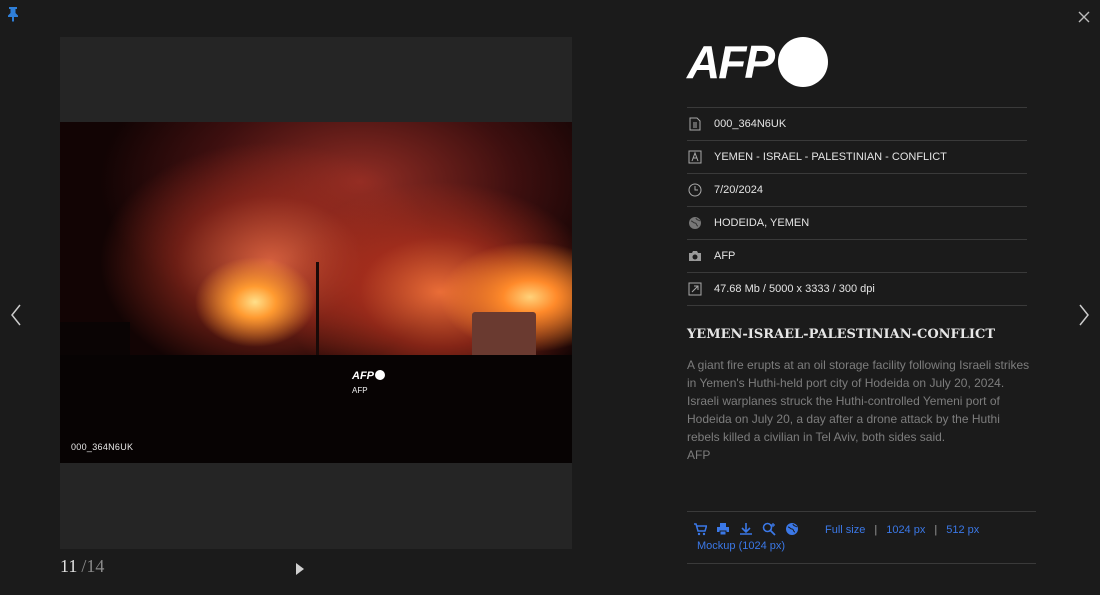 This screenshot has width=1100, height=595. What do you see at coordinates (695, 289) in the screenshot?
I see `resize-icon` at bounding box center [695, 289].